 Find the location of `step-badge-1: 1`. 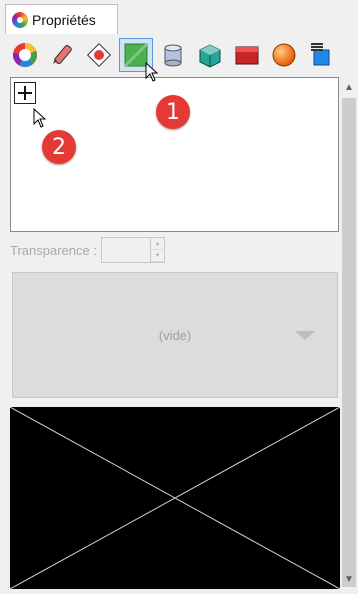

step-badge-1: 1 is located at coordinates (173, 112).